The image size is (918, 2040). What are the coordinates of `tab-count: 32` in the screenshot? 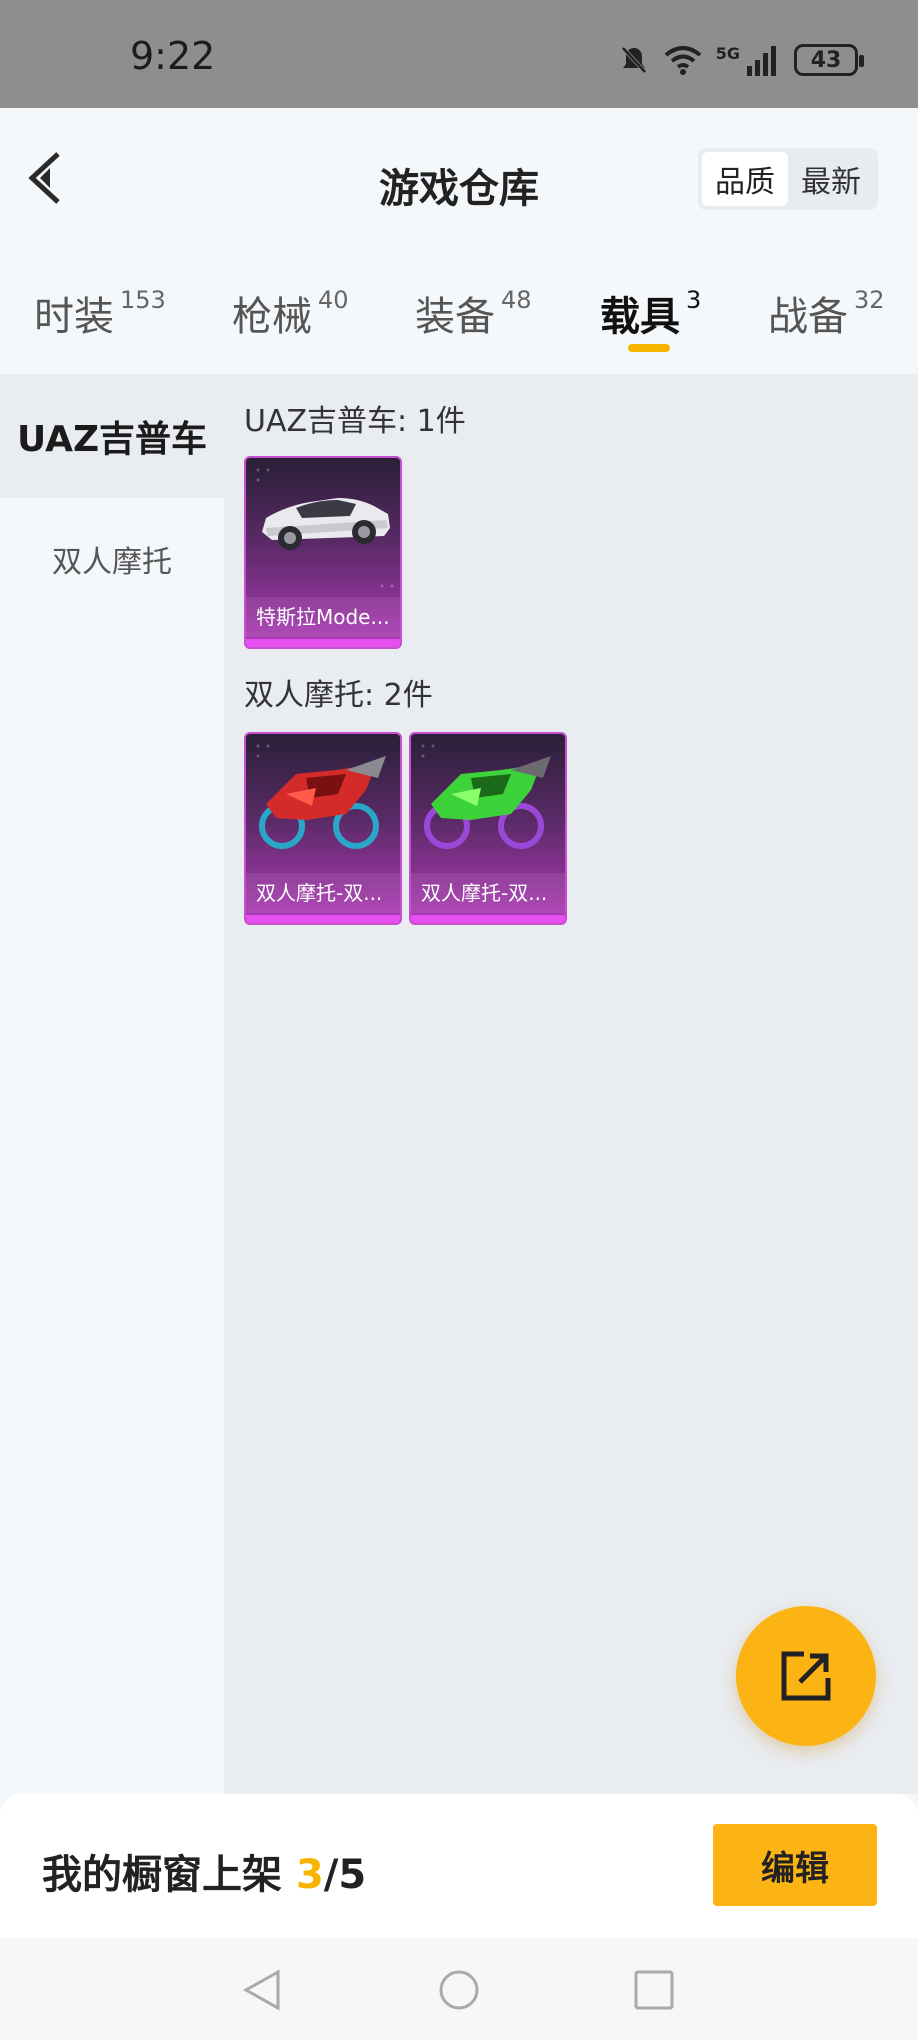 It's located at (869, 300).